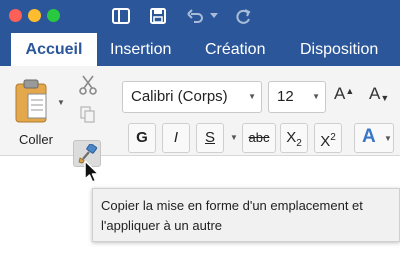 Image resolution: width=400 pixels, height=257 pixels. Describe the element at coordinates (88, 87) in the screenshot. I see `scissors-icon` at that location.